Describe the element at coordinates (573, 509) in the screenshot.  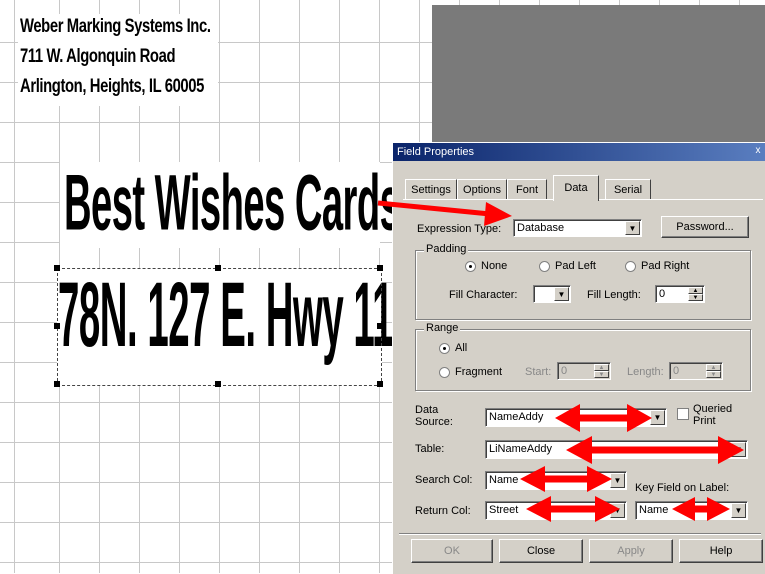
I see `annotation-arrow-return-col` at that location.